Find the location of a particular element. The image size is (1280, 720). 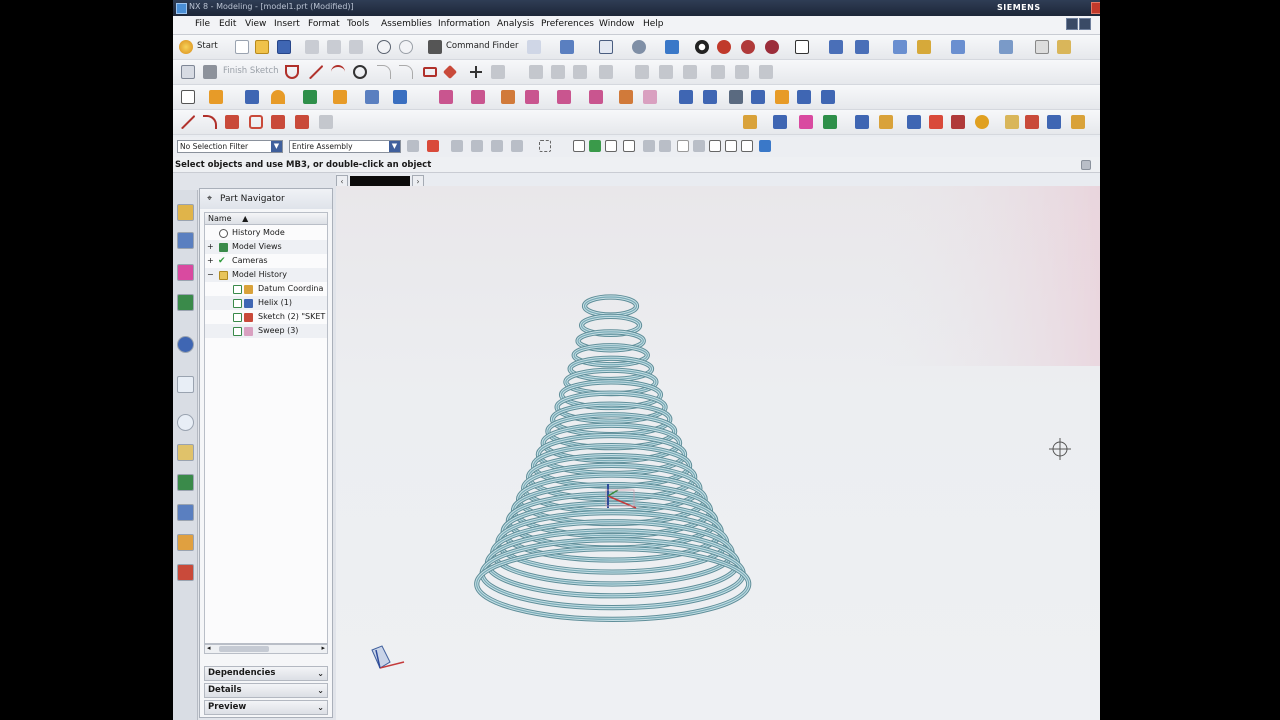

snap-point-on-face-icon is located at coordinates (715, 146).